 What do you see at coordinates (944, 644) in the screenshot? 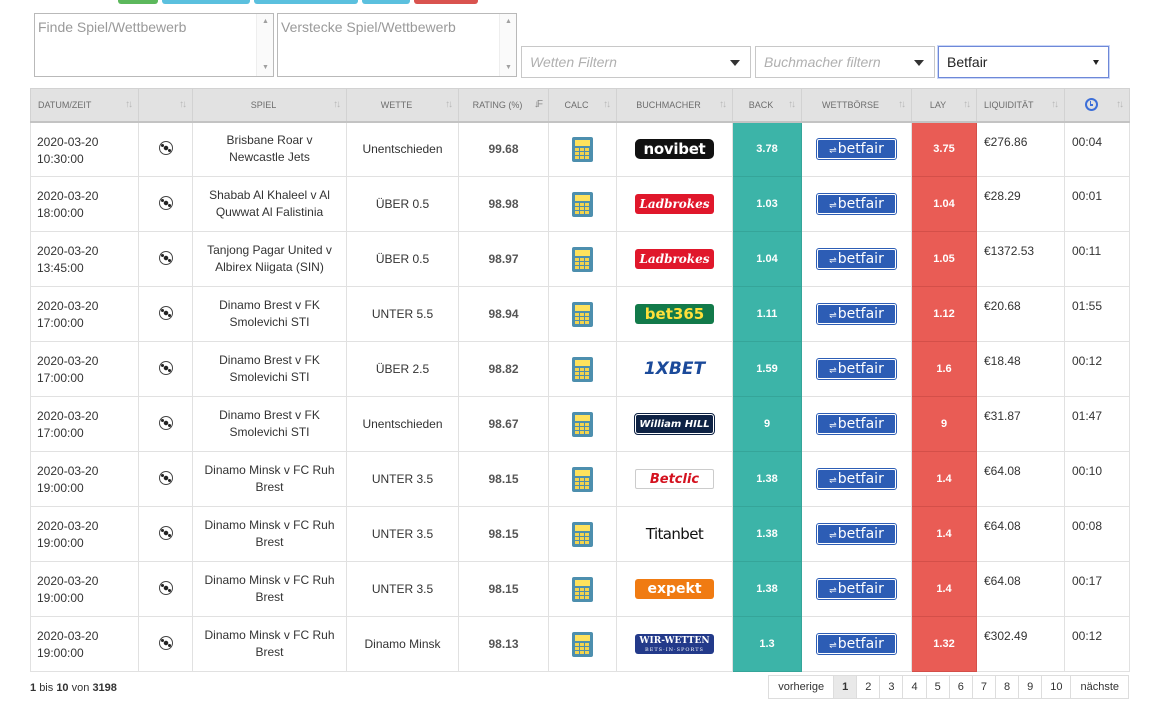
I see `cell-lay-odds: 1.32` at bounding box center [944, 644].